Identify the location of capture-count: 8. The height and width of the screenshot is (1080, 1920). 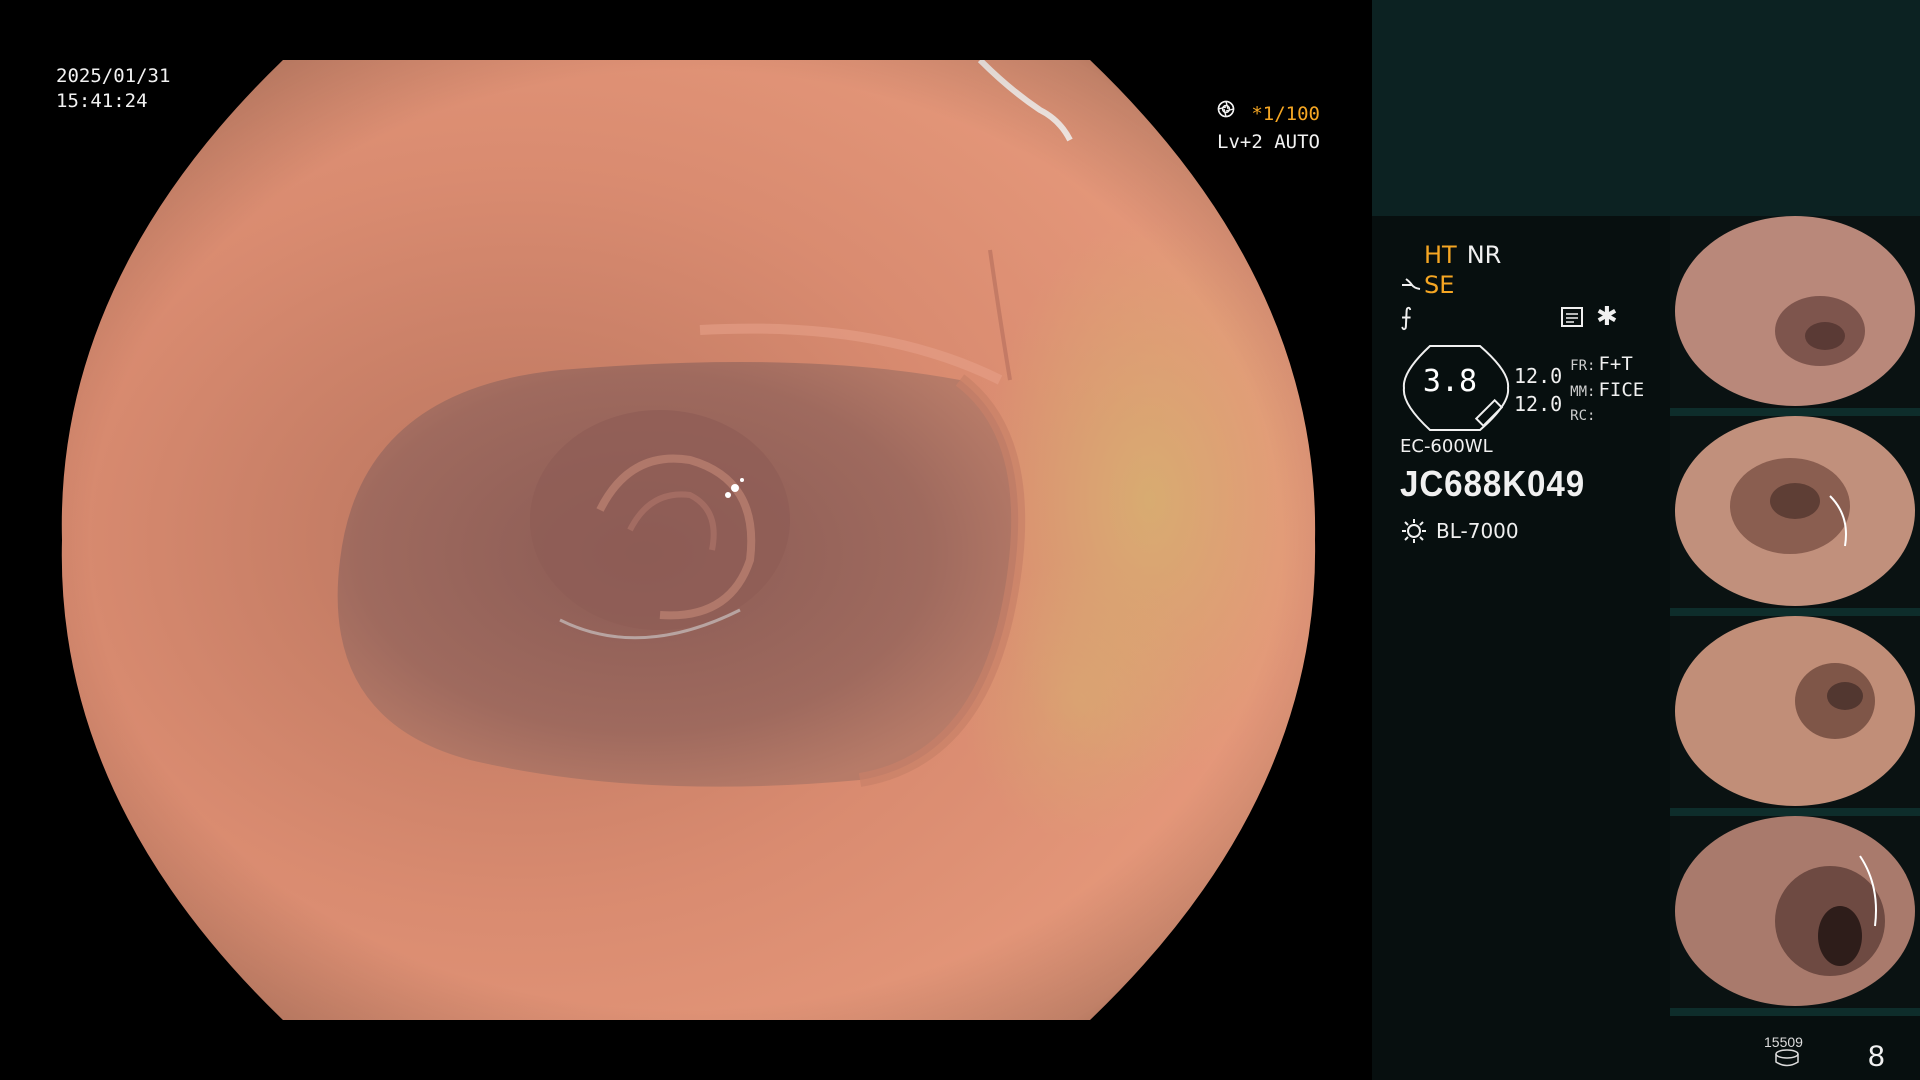
(1876, 1056).